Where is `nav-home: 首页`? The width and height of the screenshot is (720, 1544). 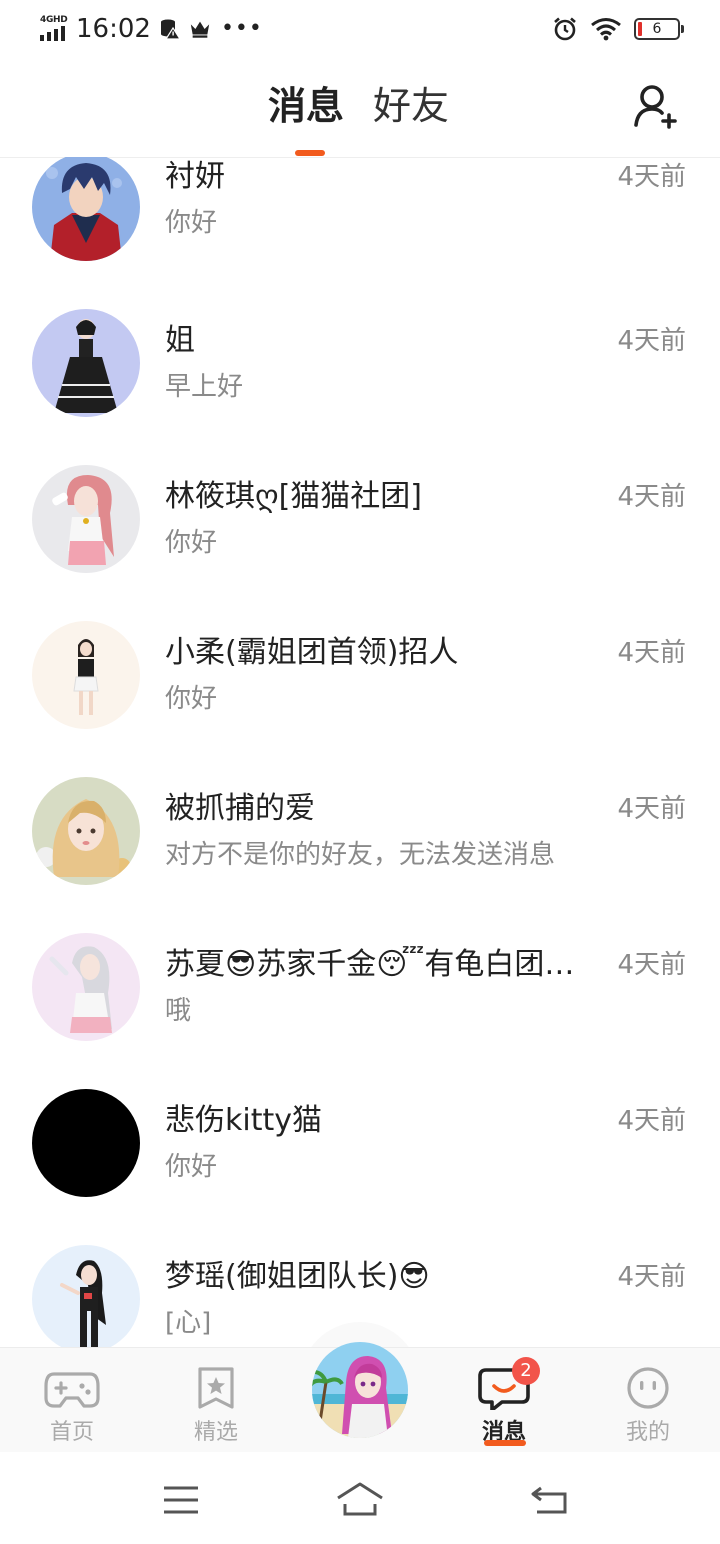
nav-home: 首页 is located at coordinates (72, 1400).